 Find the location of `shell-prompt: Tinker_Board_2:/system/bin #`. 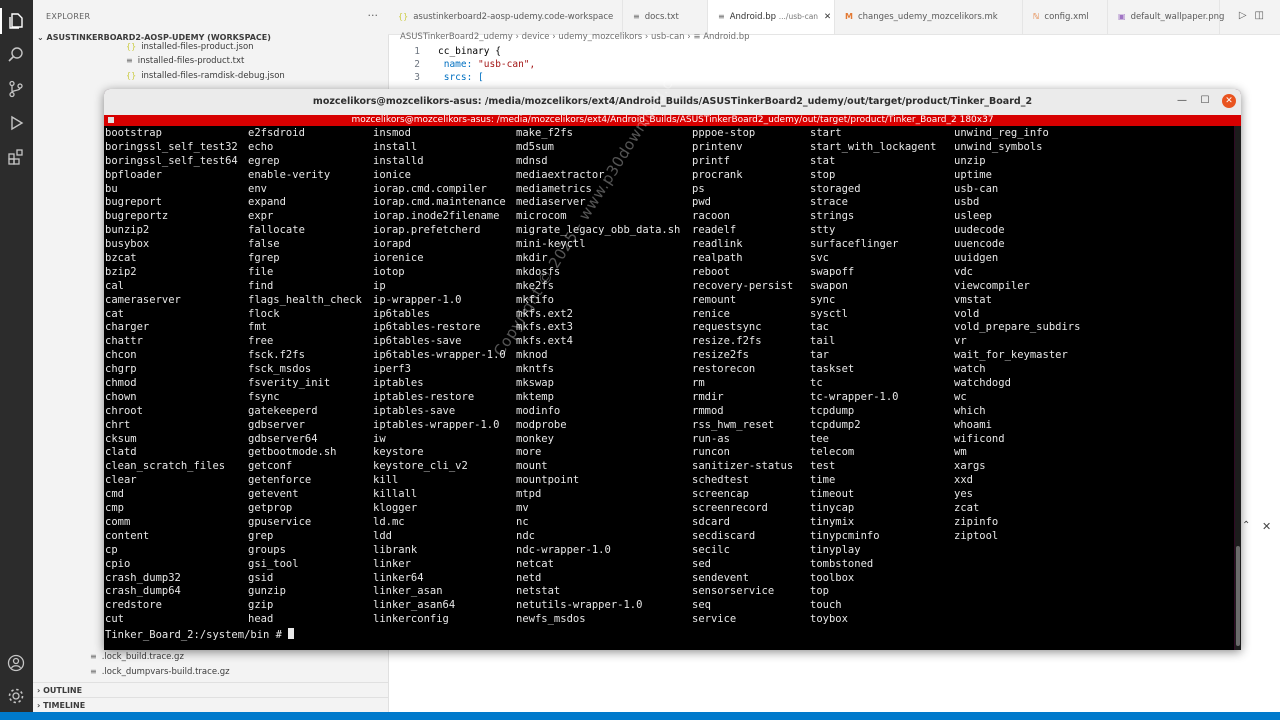

shell-prompt: Tinker_Board_2:/system/bin # is located at coordinates (200, 635).